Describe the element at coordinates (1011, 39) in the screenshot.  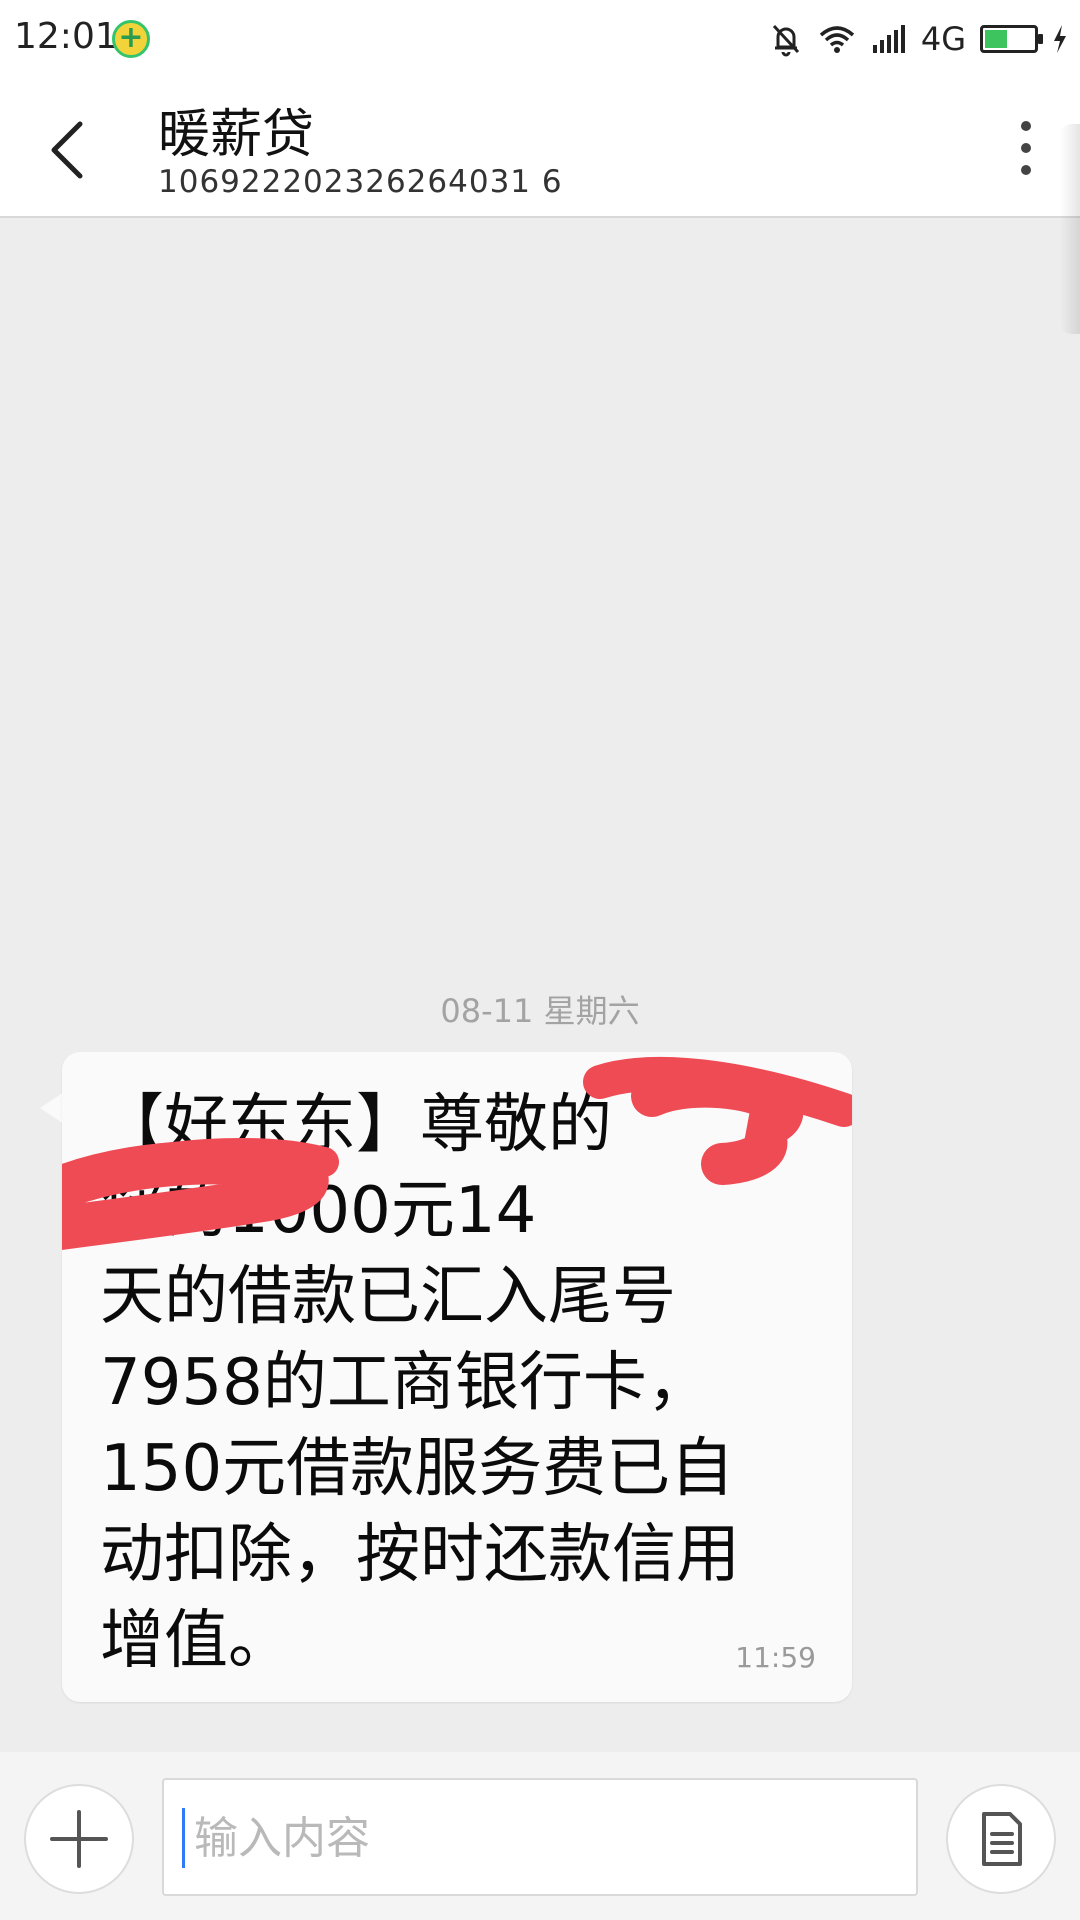
I see `battery-icon` at that location.